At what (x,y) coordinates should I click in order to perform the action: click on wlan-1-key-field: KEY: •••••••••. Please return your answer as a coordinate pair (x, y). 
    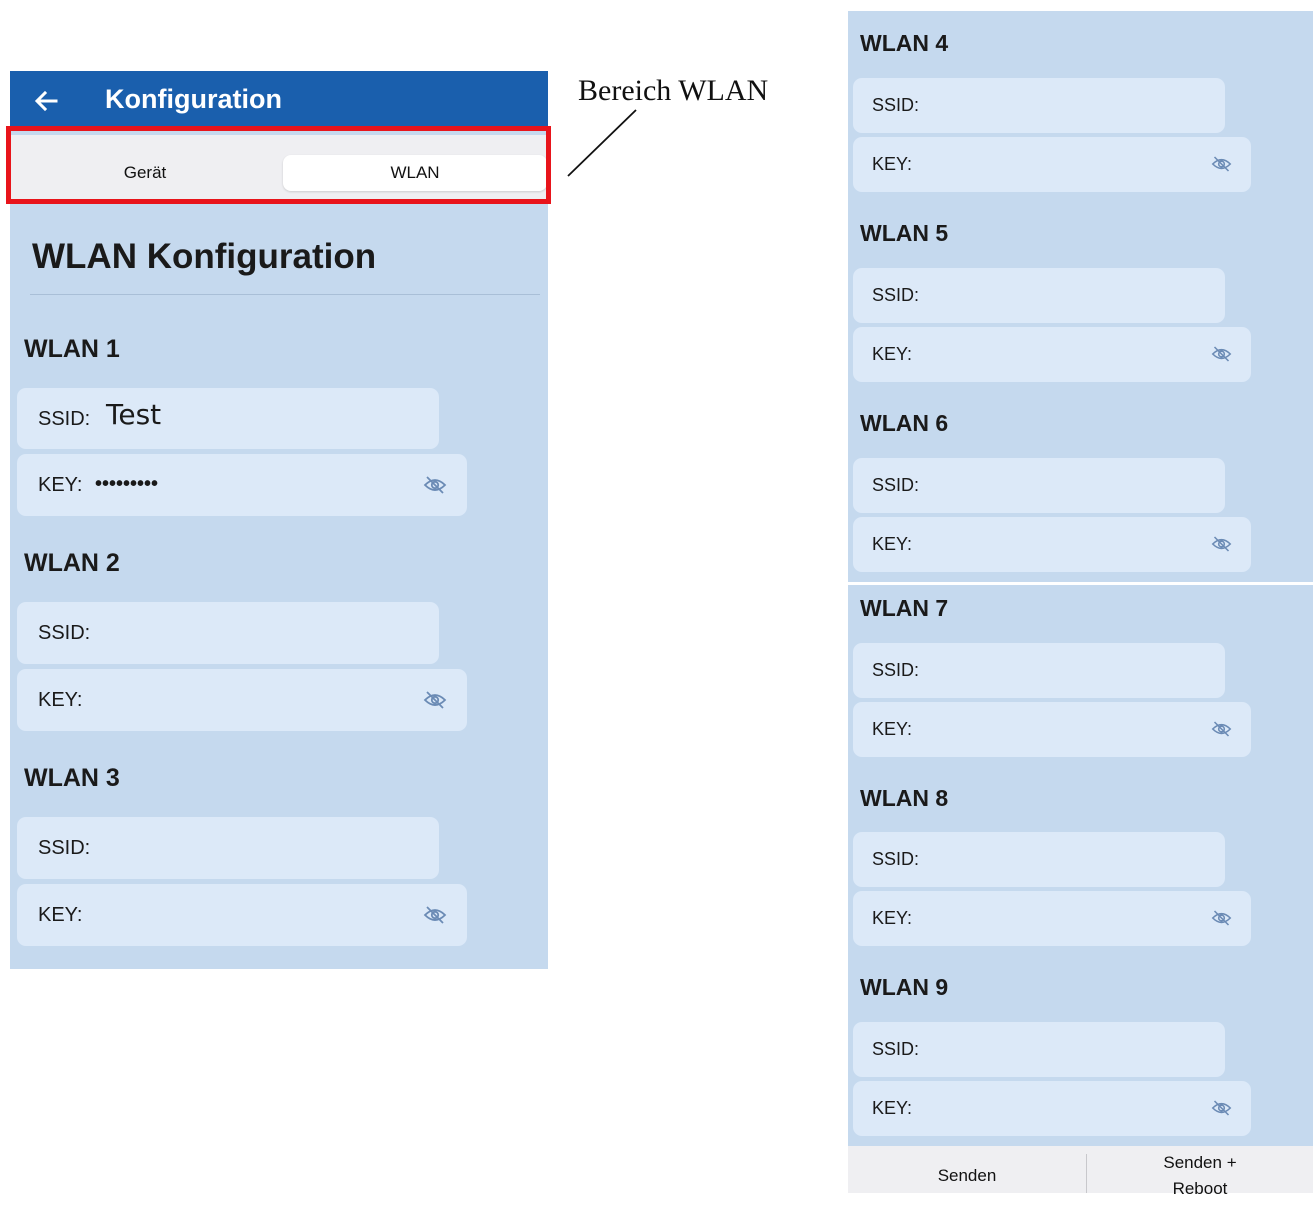
    Looking at the image, I should click on (242, 485).